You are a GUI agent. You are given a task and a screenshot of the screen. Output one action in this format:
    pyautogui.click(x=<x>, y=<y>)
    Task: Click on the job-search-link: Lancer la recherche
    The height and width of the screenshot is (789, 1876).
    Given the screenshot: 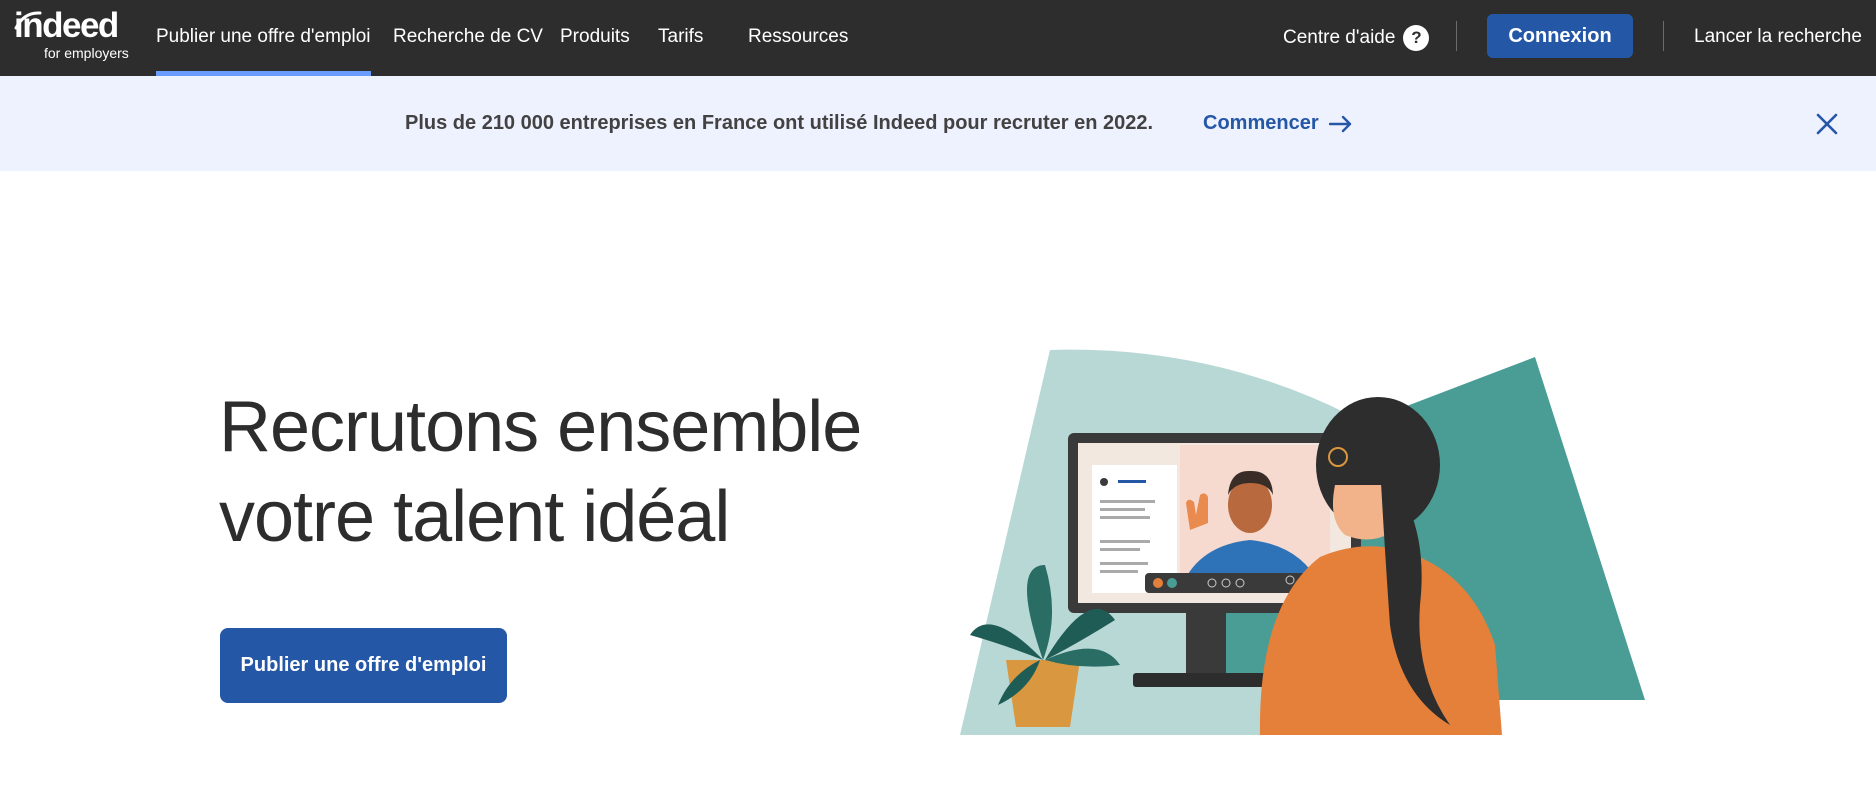 What is the action you would take?
    pyautogui.click(x=1778, y=38)
    